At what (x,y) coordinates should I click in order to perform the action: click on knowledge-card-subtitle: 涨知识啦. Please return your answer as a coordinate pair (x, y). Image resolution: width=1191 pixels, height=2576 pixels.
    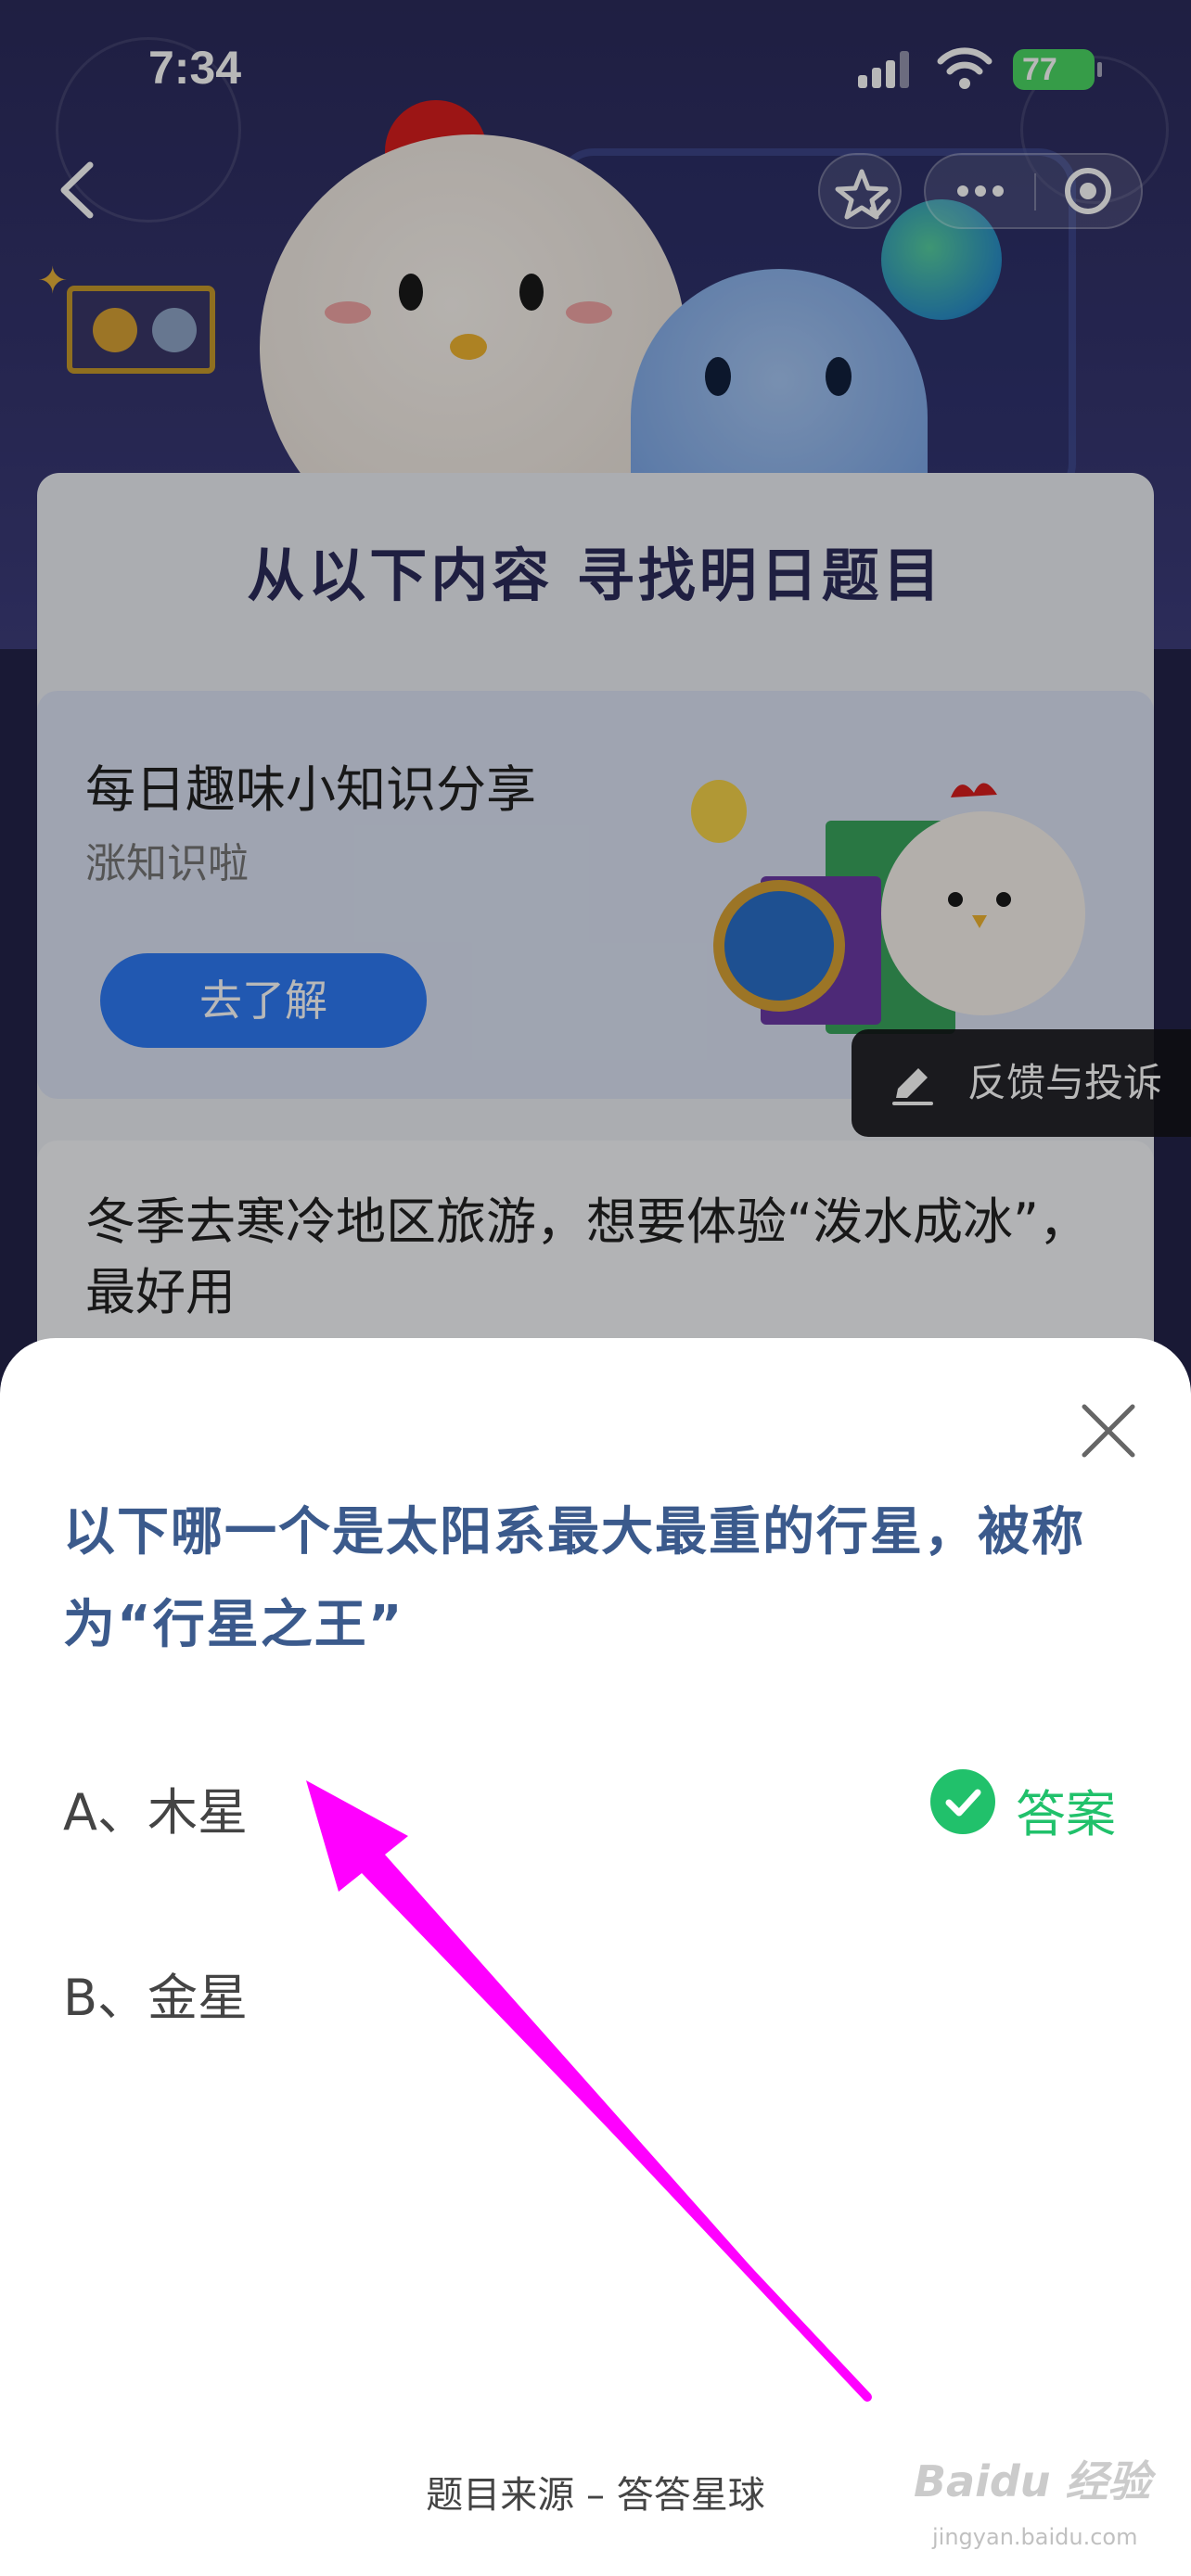
    Looking at the image, I should click on (167, 863).